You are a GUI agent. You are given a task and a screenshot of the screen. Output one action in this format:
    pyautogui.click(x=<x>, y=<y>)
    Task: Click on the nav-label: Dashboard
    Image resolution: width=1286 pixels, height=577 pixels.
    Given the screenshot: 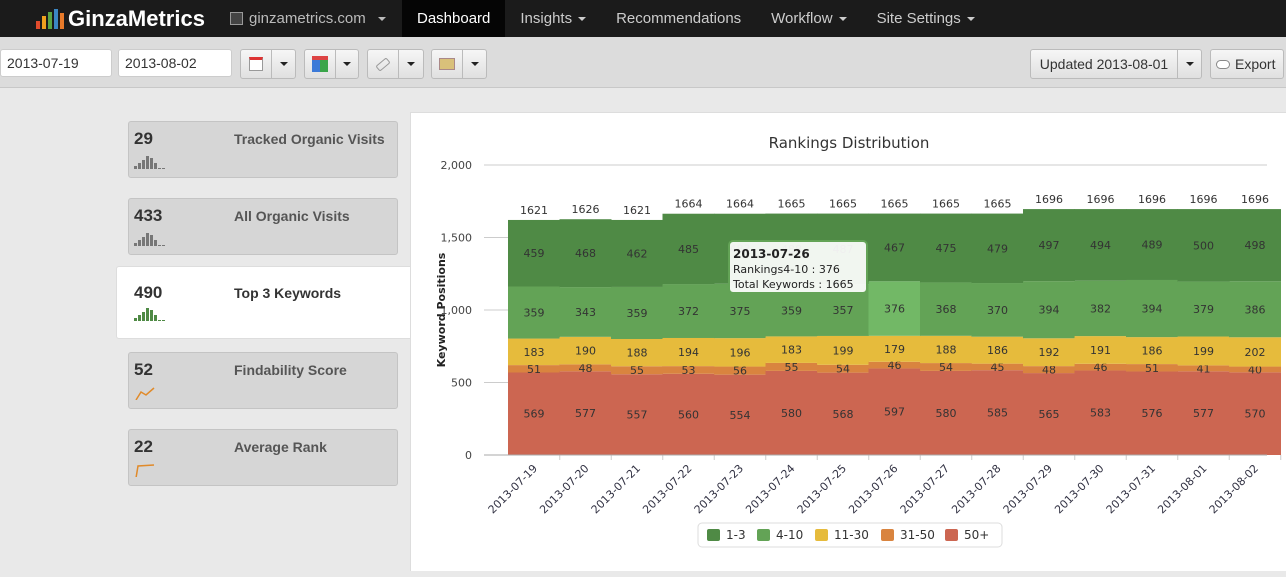 What is the action you would take?
    pyautogui.click(x=454, y=18)
    